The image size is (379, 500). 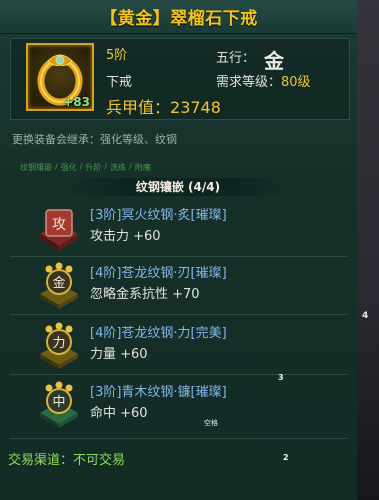 I want to click on gem-row: 中 [3阶]青木纹钢·镰[璀璨] 命中 +60, so click(x=179, y=407).